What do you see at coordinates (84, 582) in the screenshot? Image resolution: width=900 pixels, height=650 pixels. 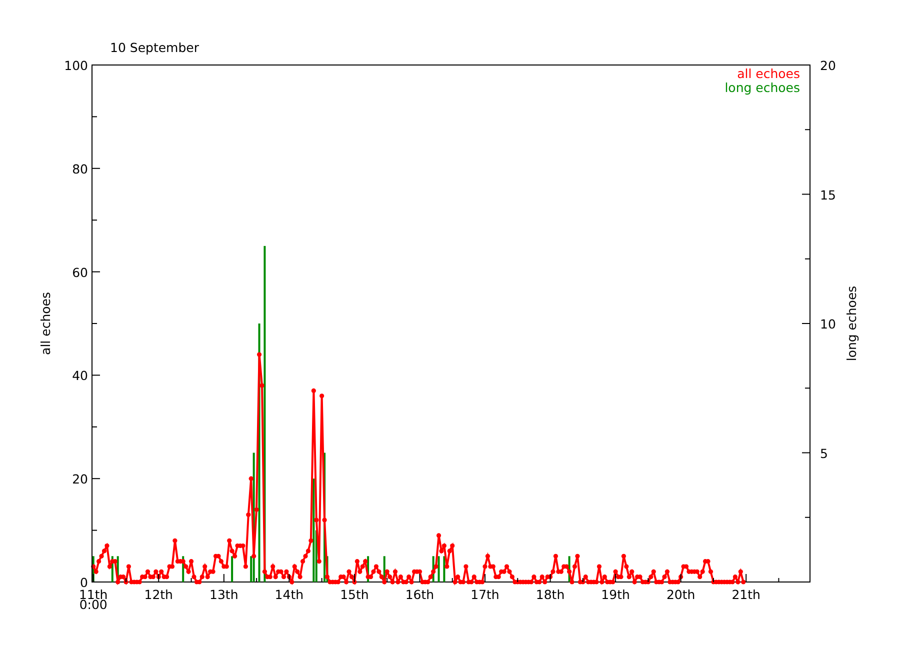 I see `tick-label: 0` at bounding box center [84, 582].